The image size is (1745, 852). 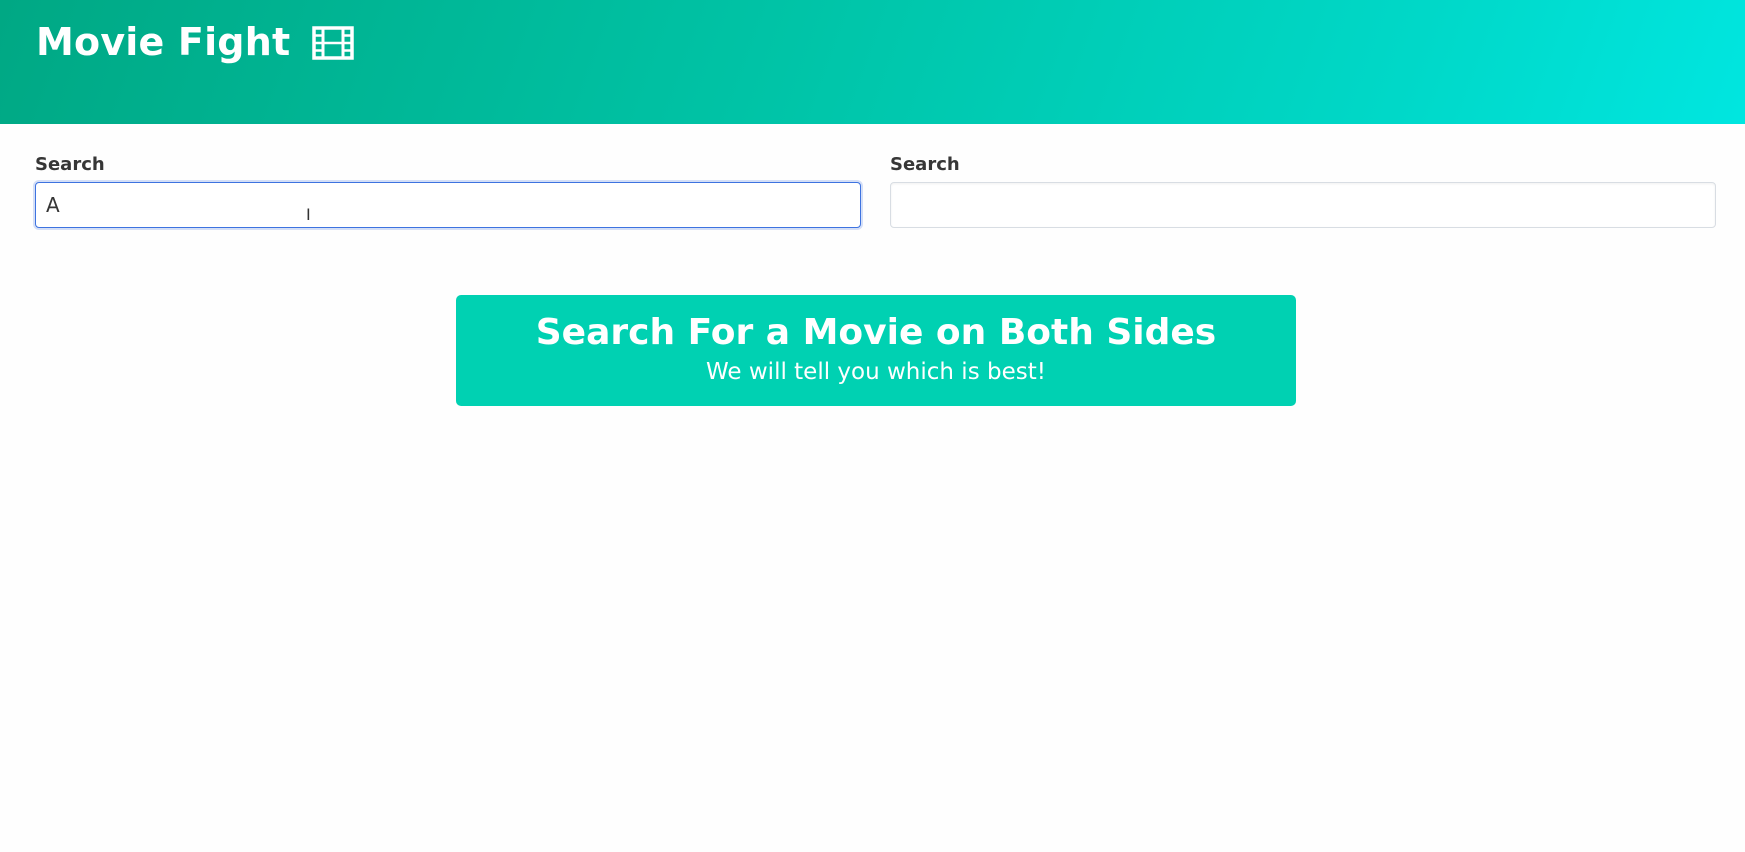 I want to click on app-title: Movie Fight, so click(x=195, y=42).